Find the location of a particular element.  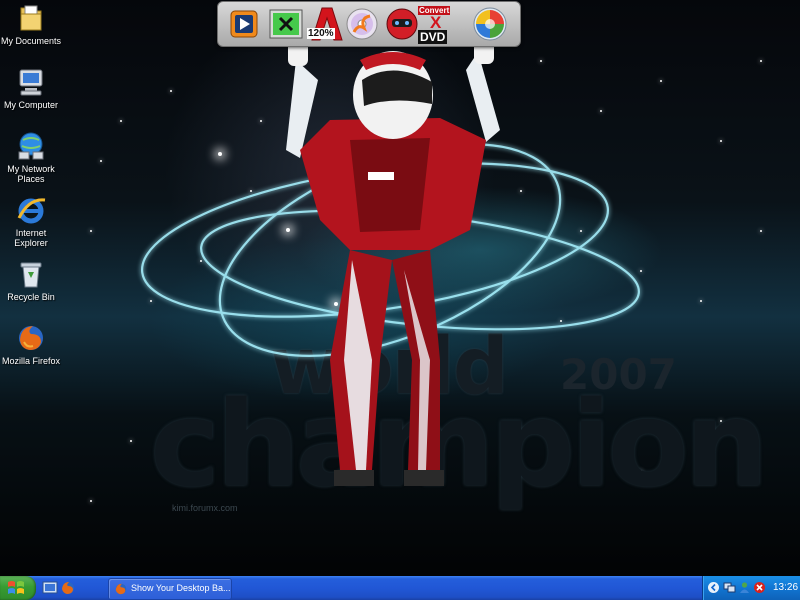

desktop-icon-recycle-bin: Recycle Bin is located at coordinates (31, 280).